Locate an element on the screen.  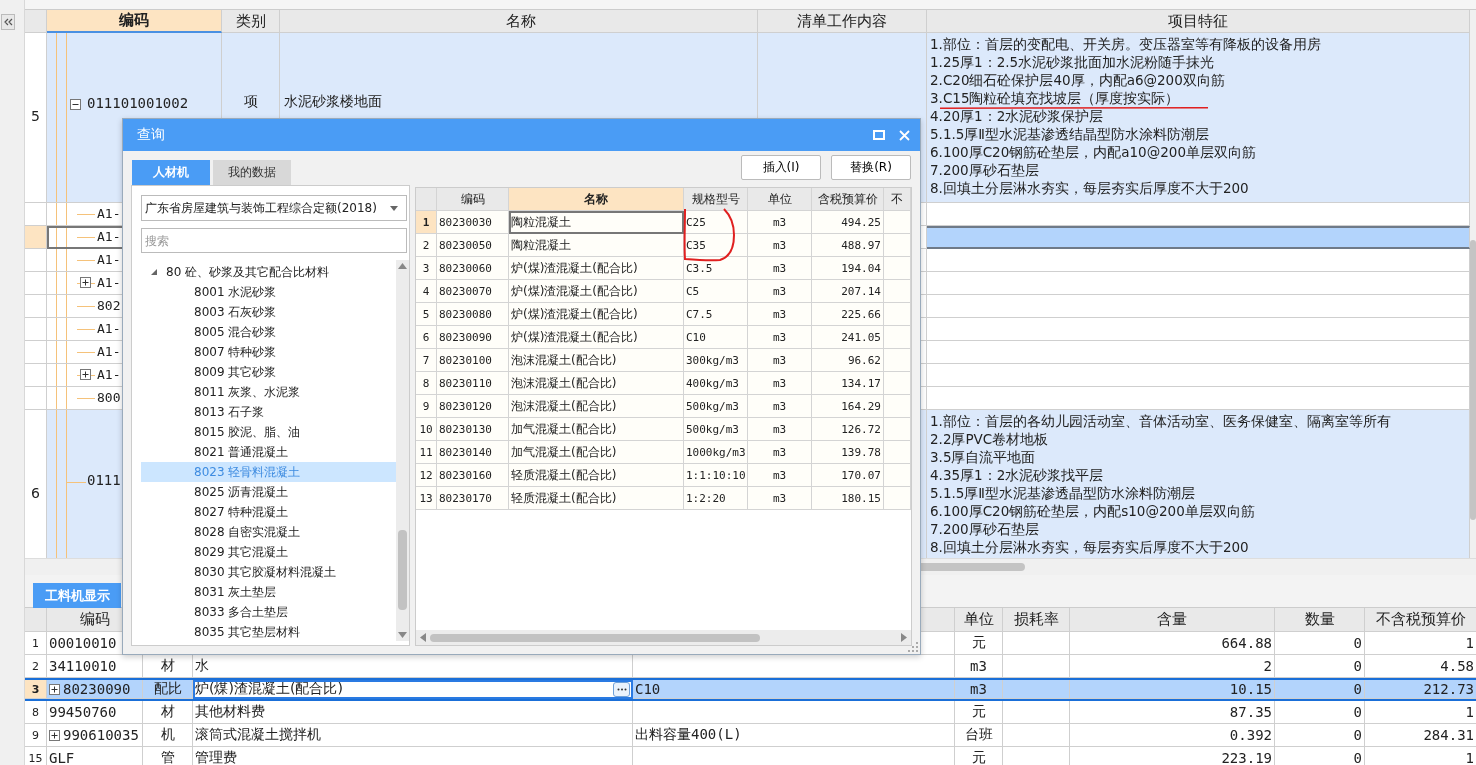
feature-line: 2.C20细石砼保护层40厚，内配a6@200双向筋 is located at coordinates (1077, 80).